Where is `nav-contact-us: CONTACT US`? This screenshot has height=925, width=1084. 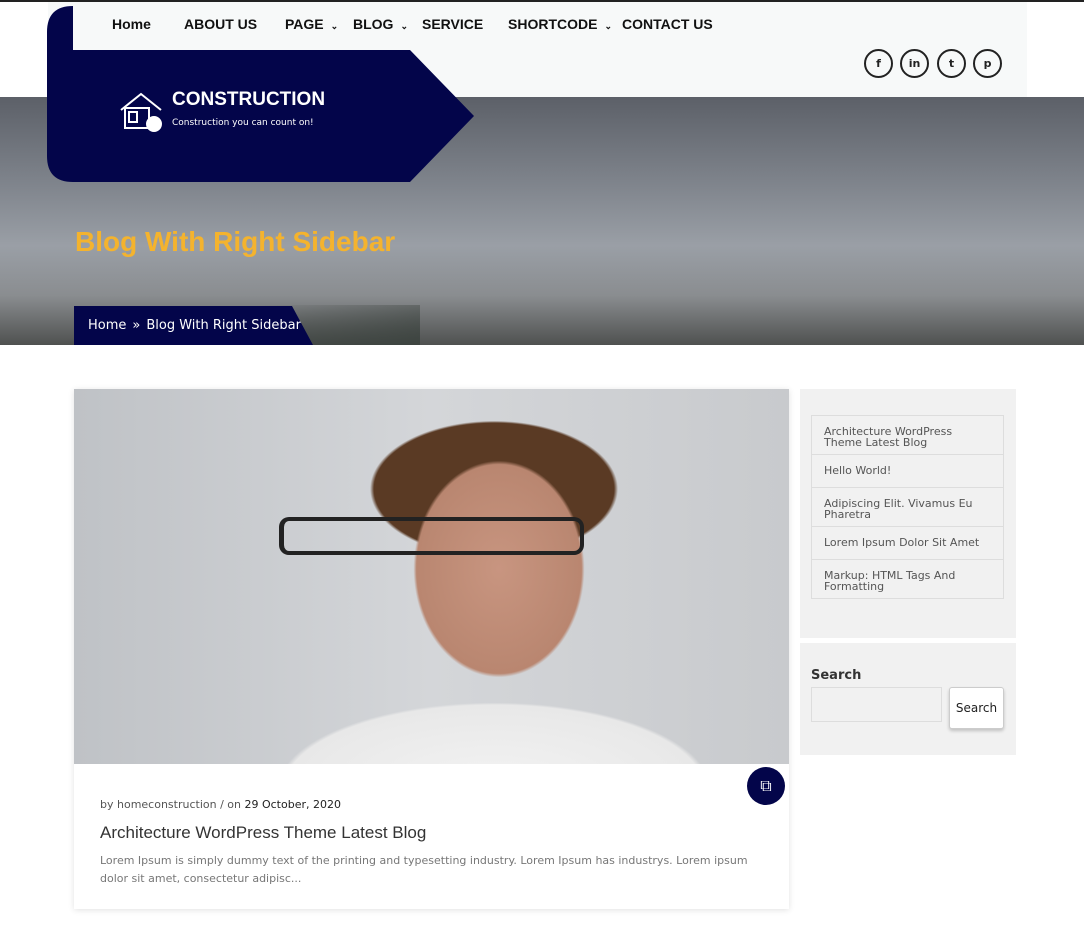 nav-contact-us: CONTACT US is located at coordinates (667, 24).